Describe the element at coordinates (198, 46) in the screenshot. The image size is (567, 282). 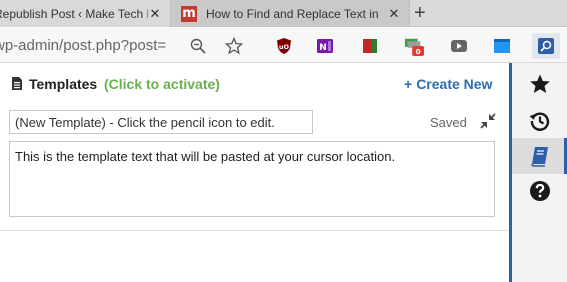
I see `zoom-icon` at that location.